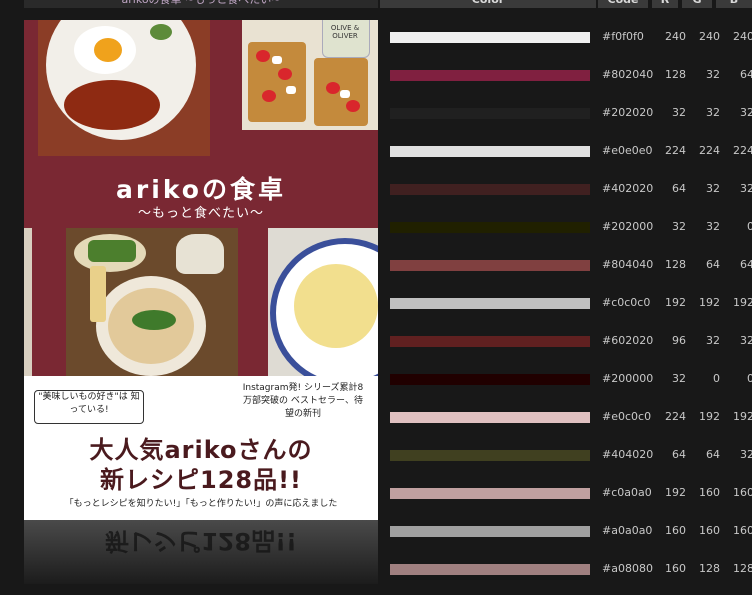  I want to click on table-row: #e0c0c0 224 192 192, so click(566, 424).